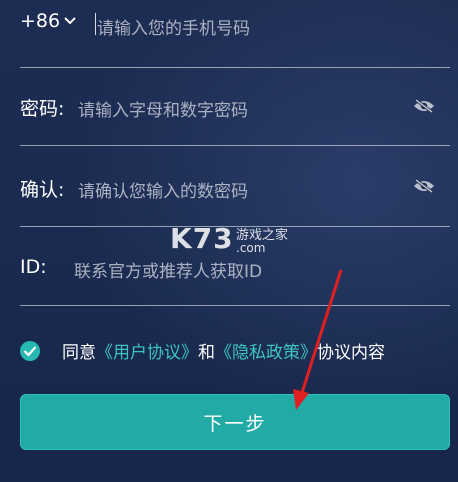  I want to click on watermark-logo: K73 游戏之家 .com, so click(229, 238).